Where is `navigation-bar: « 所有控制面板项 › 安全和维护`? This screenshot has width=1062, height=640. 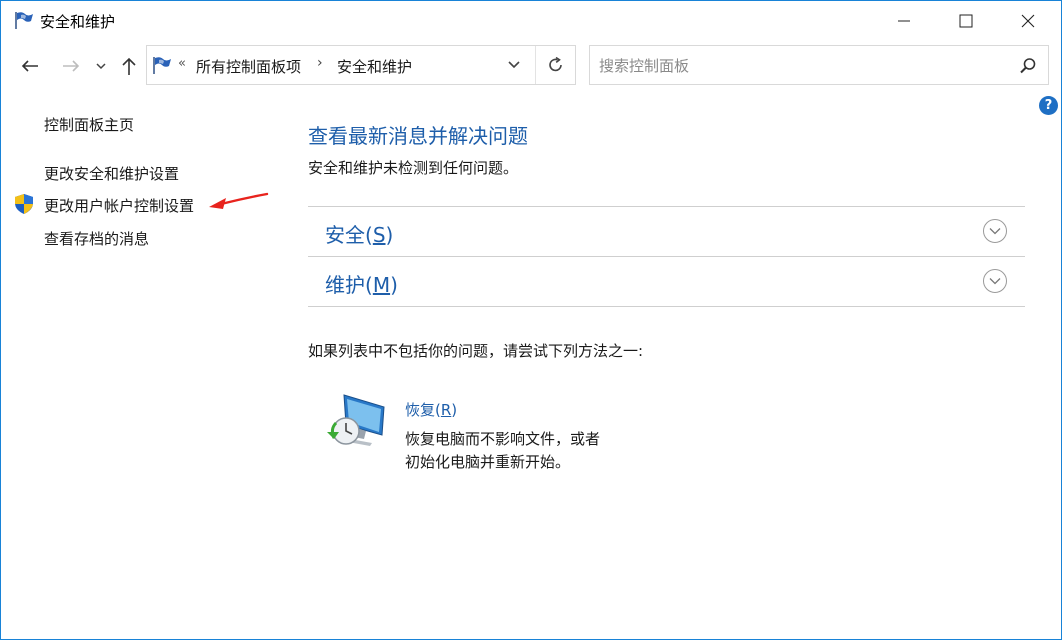 navigation-bar: « 所有控制面板项 › 安全和维护 is located at coordinates (531, 66).